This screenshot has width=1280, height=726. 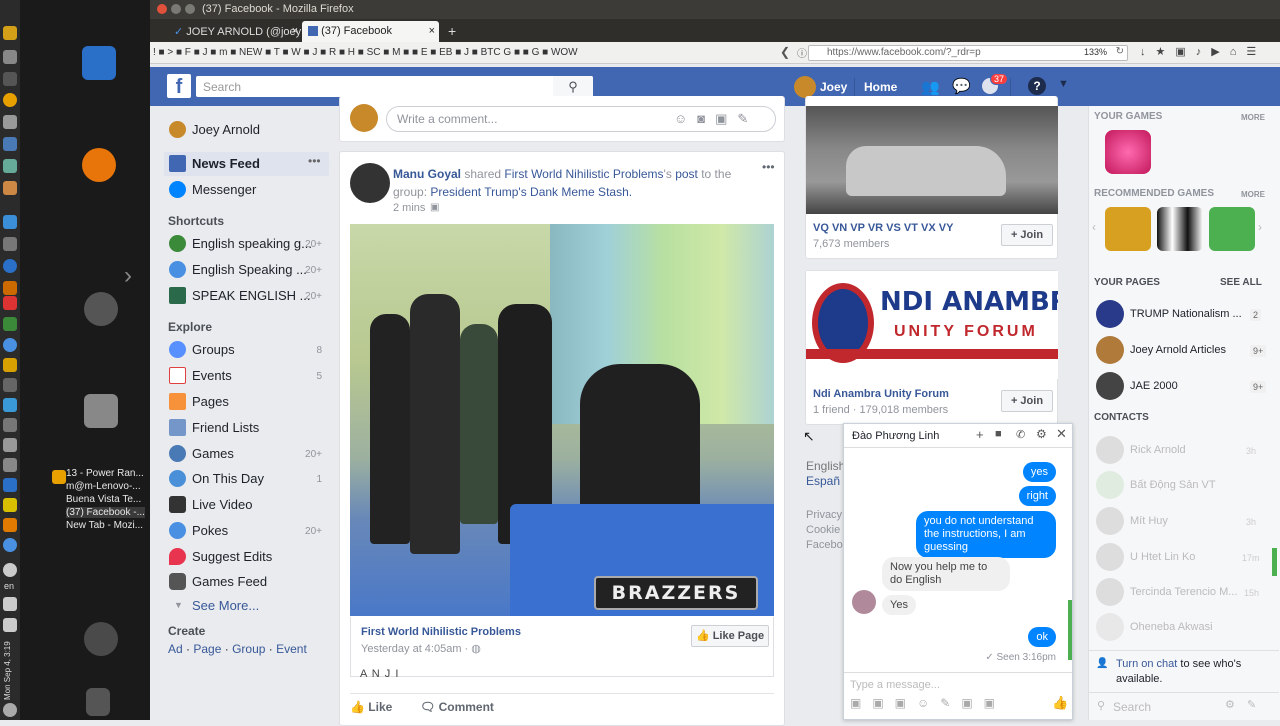 I want to click on explore-item-friend-lists: Friend Lists, so click(x=225, y=427).